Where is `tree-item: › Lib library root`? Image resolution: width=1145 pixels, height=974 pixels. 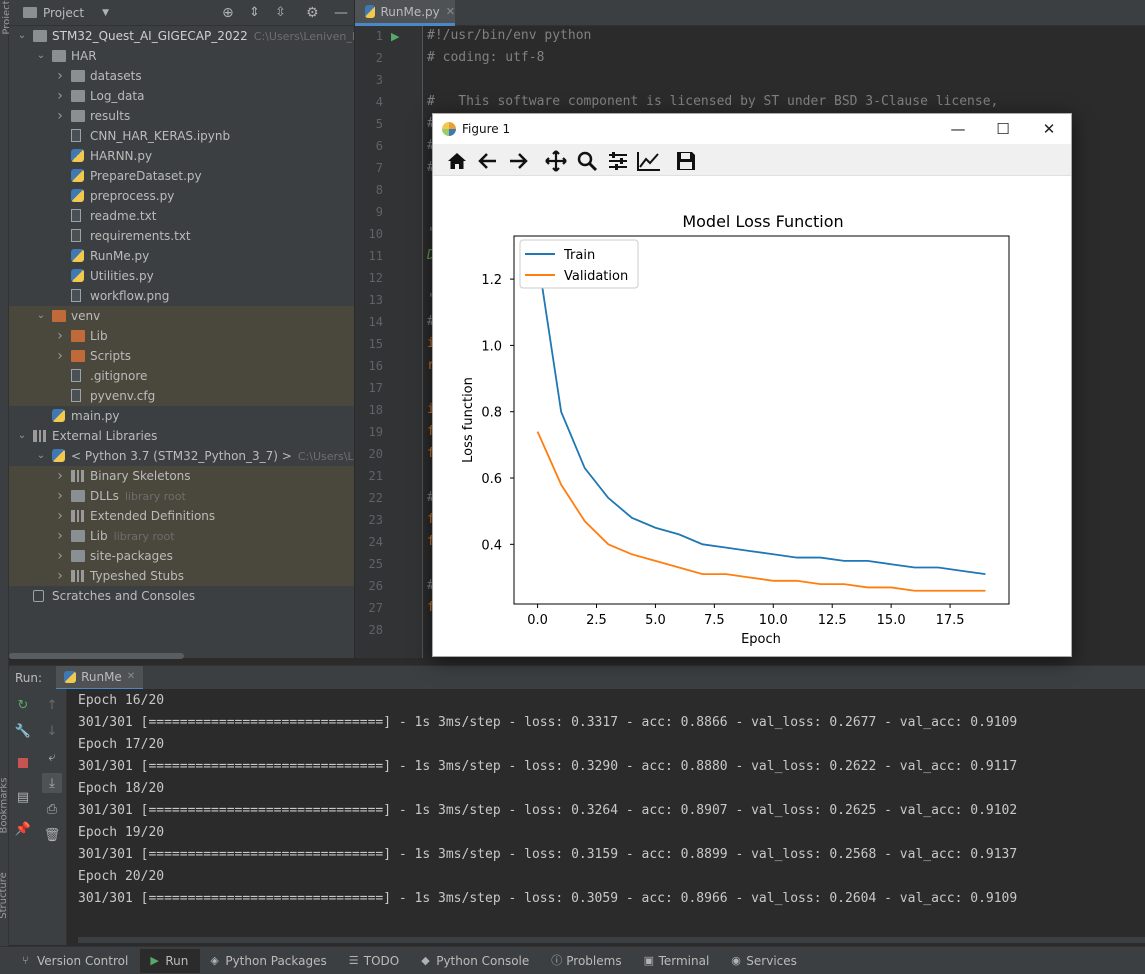
tree-item: › Lib library root is located at coordinates (181, 536).